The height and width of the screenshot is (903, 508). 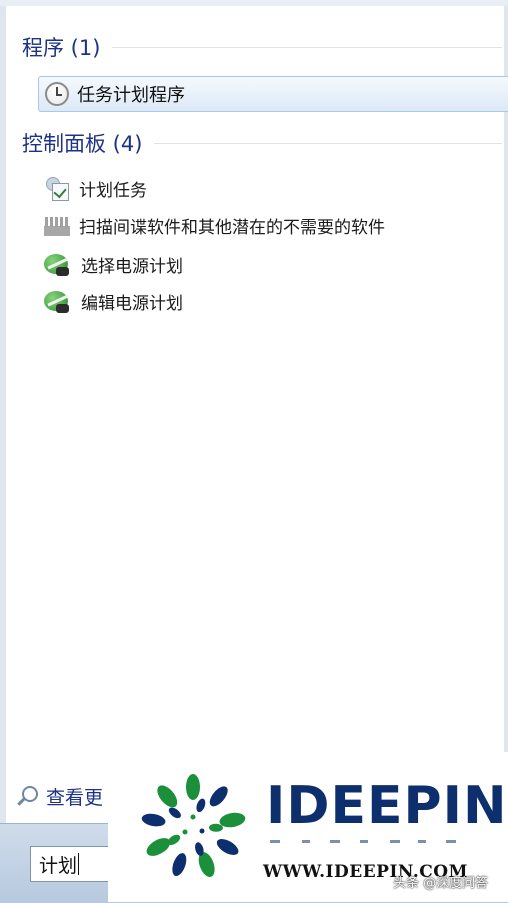 I want to click on result-scheduled-tasks: 计划任务, so click(x=95, y=188).